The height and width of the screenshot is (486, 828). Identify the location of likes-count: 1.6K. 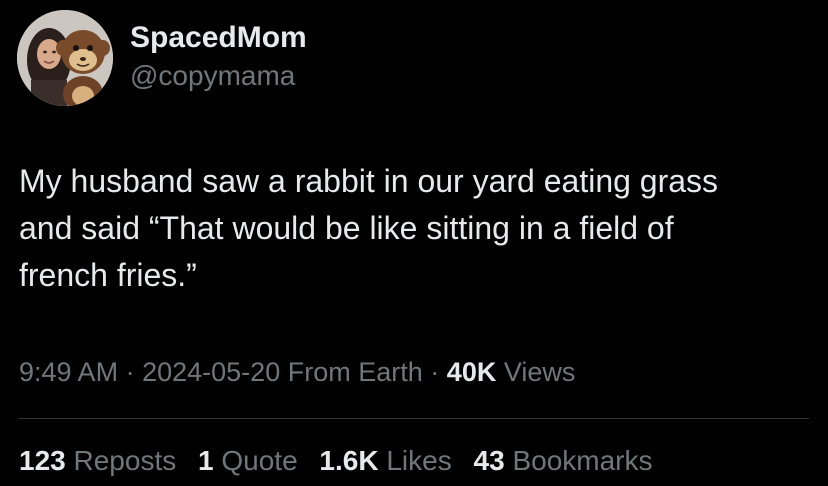
(349, 460).